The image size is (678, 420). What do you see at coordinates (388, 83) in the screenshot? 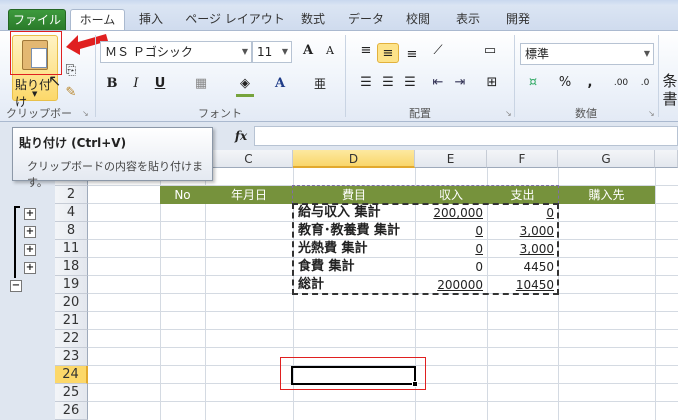
I see `align-center-icon: ☰` at bounding box center [388, 83].